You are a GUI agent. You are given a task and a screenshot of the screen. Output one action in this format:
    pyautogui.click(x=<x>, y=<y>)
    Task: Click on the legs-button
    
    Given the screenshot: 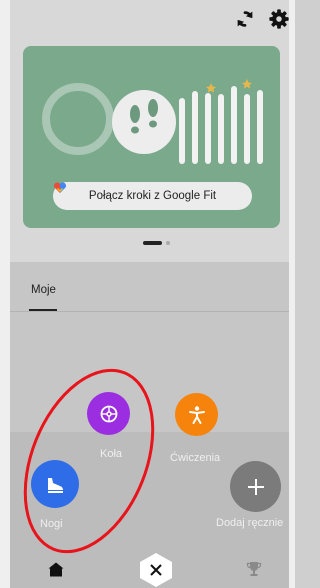 What is the action you would take?
    pyautogui.click(x=55, y=484)
    